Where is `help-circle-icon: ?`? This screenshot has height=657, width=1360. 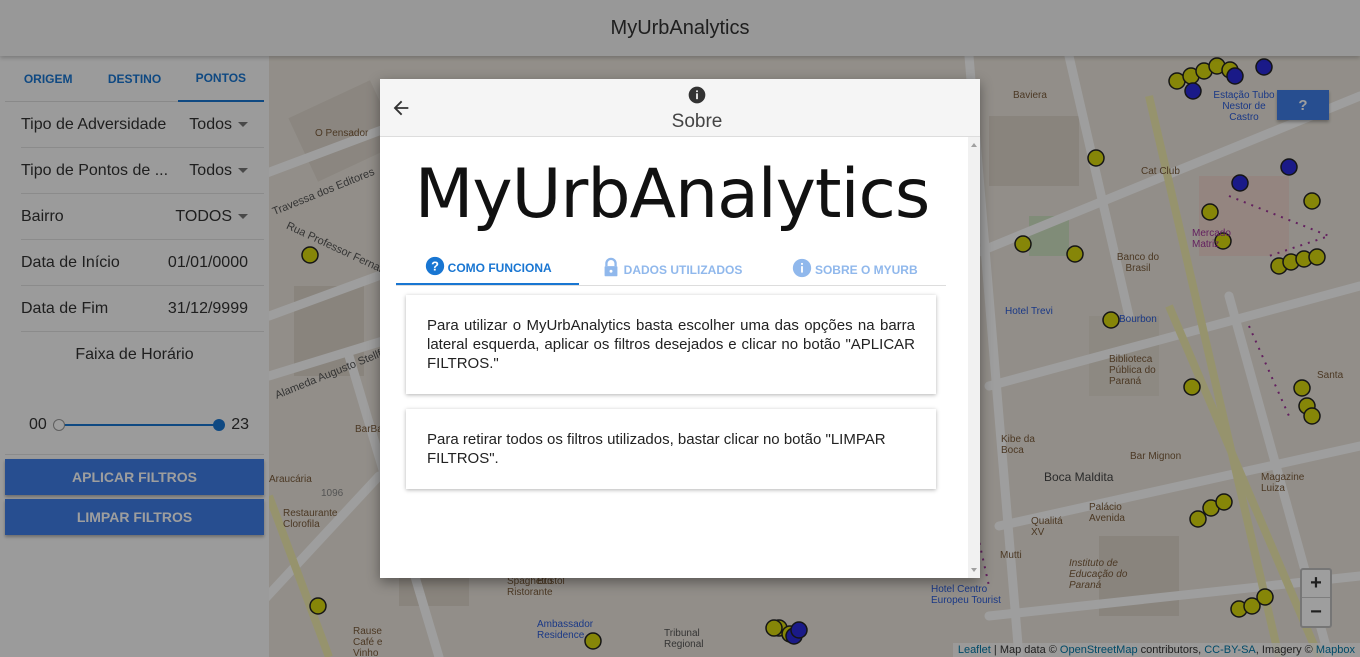 help-circle-icon: ? is located at coordinates (434, 266).